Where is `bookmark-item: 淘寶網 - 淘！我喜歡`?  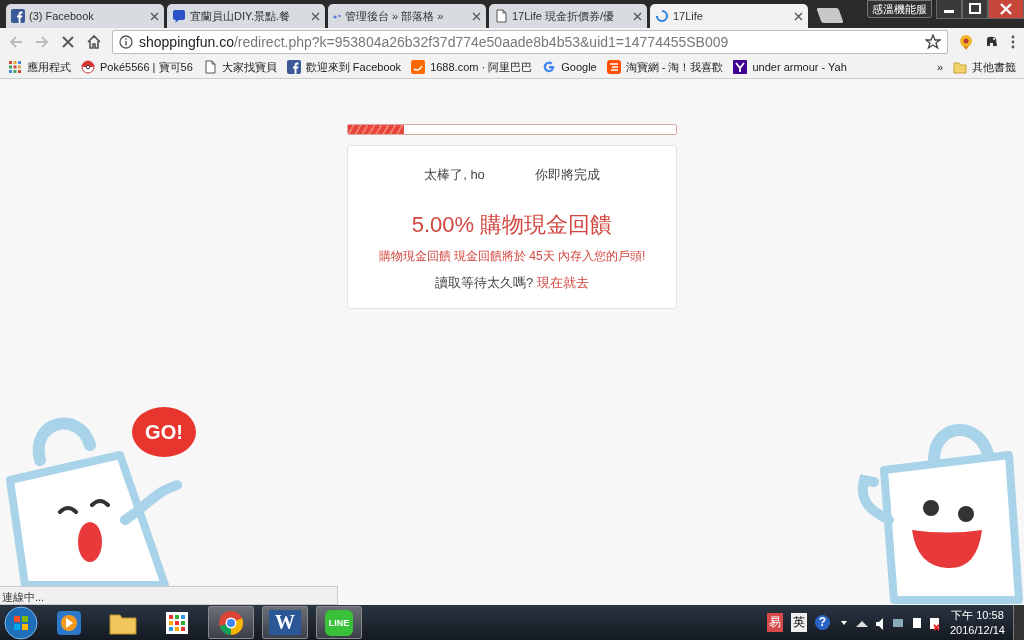 bookmark-item: 淘寶網 - 淘！我喜歡 is located at coordinates (665, 67).